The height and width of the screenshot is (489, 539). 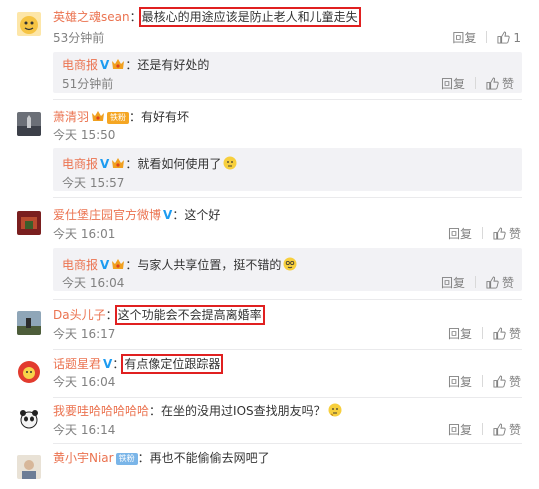 What do you see at coordinates (173, 65) in the screenshot?
I see `reply-text: 还是有好处的` at bounding box center [173, 65].